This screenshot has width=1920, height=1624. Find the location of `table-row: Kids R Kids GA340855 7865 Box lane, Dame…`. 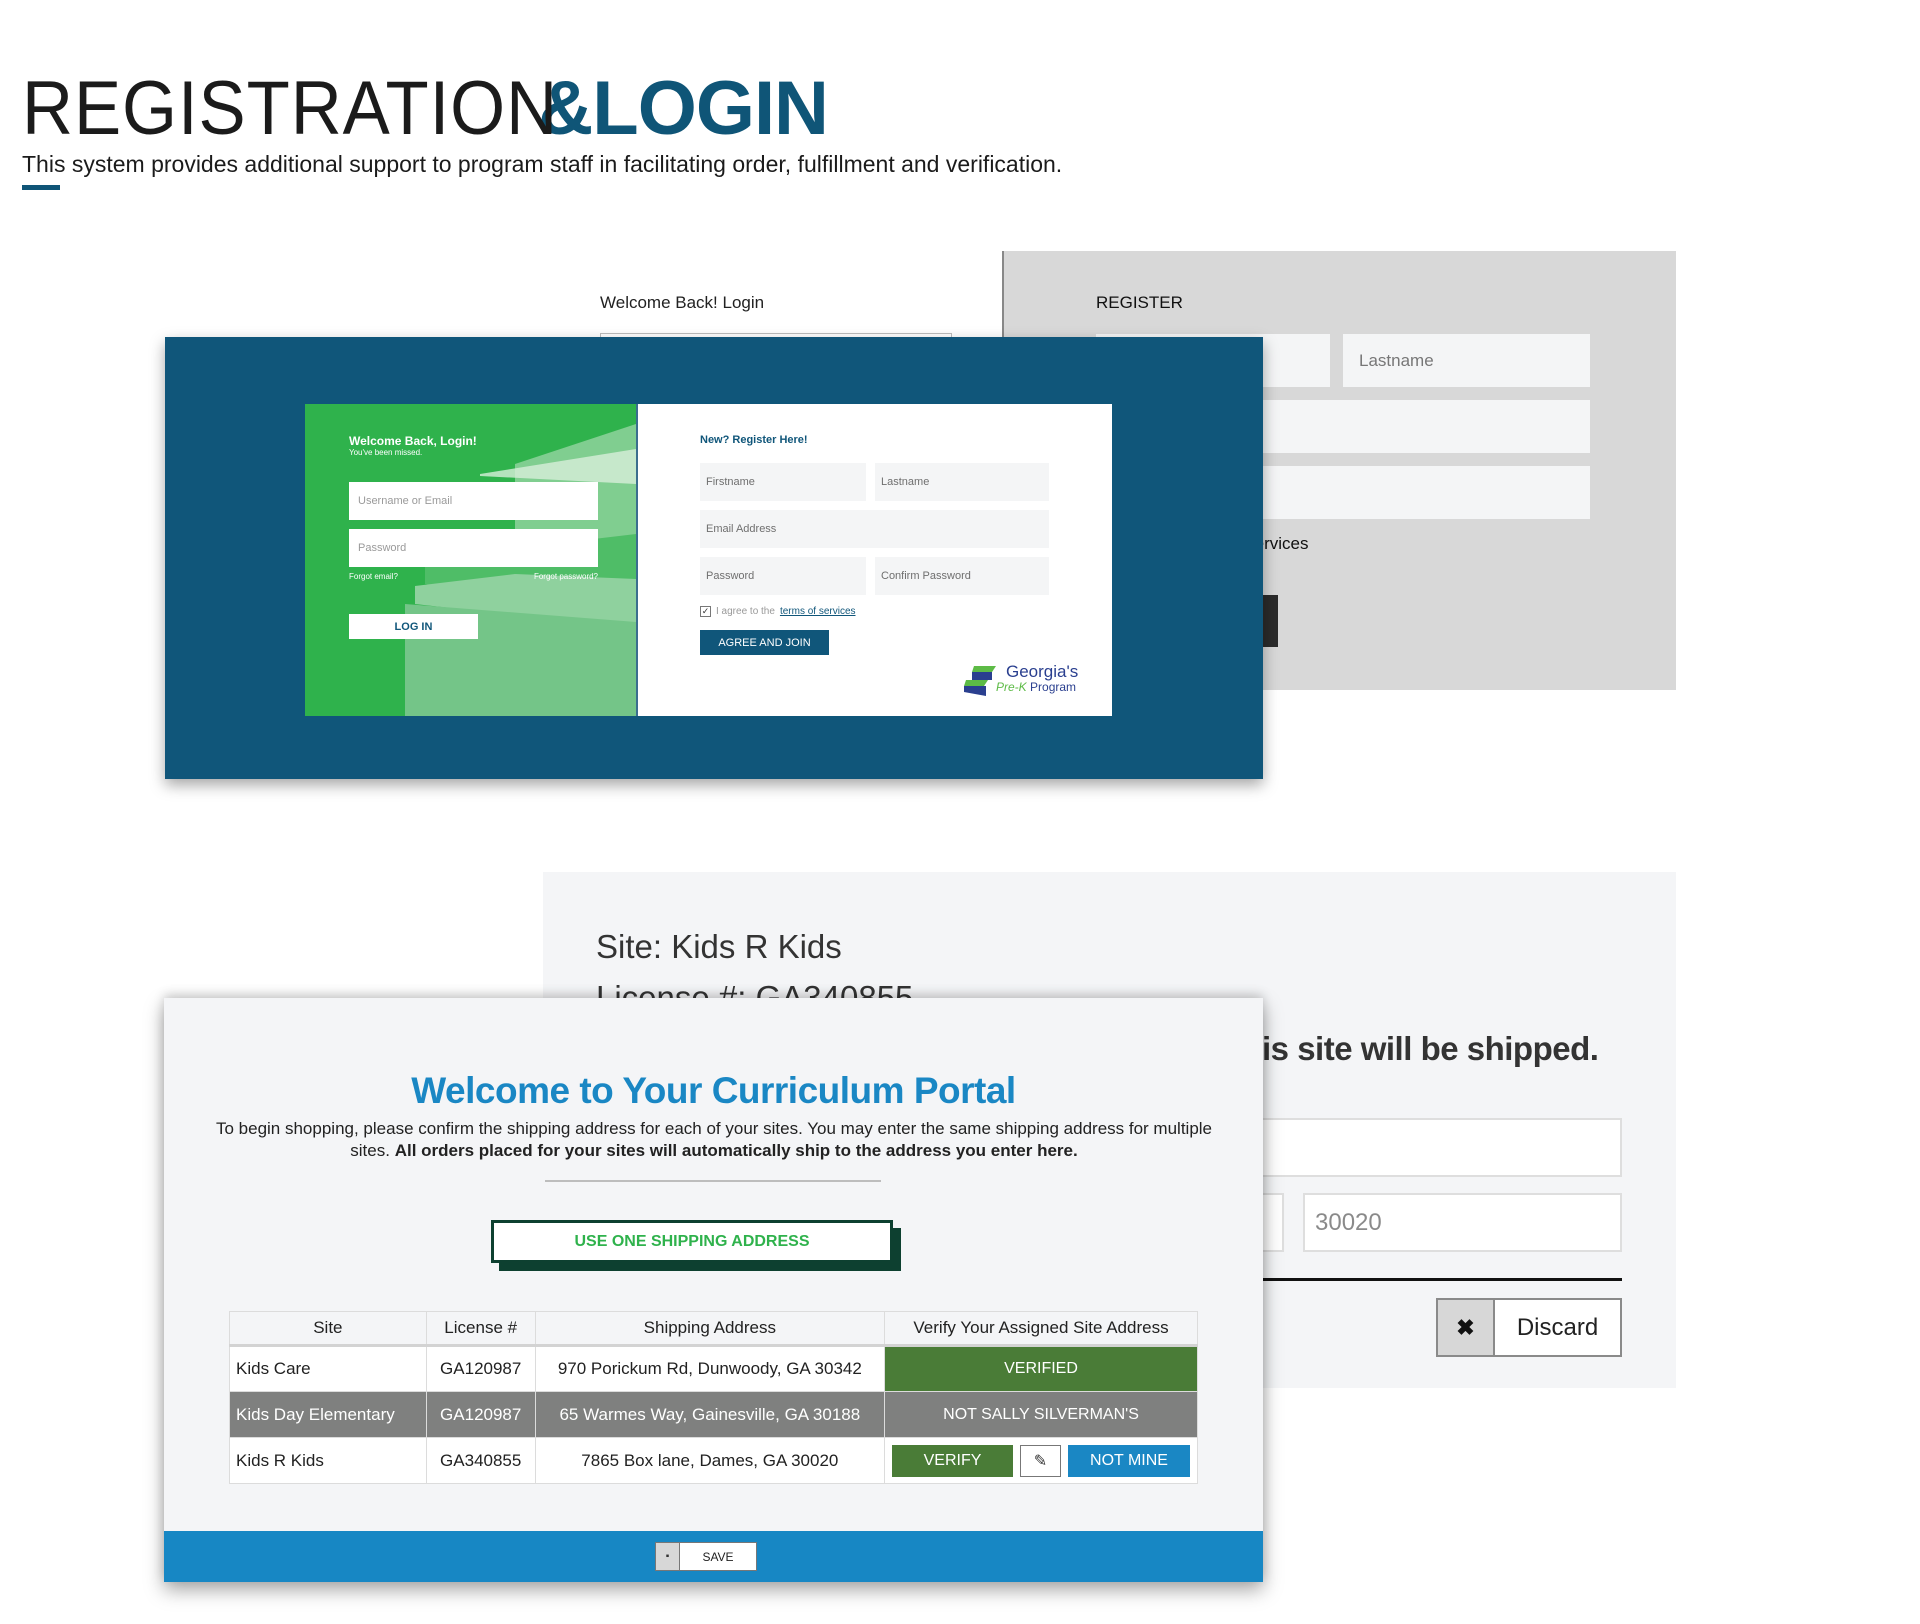

table-row: Kids R Kids GA340855 7865 Box lane, Dame… is located at coordinates (713, 1460).